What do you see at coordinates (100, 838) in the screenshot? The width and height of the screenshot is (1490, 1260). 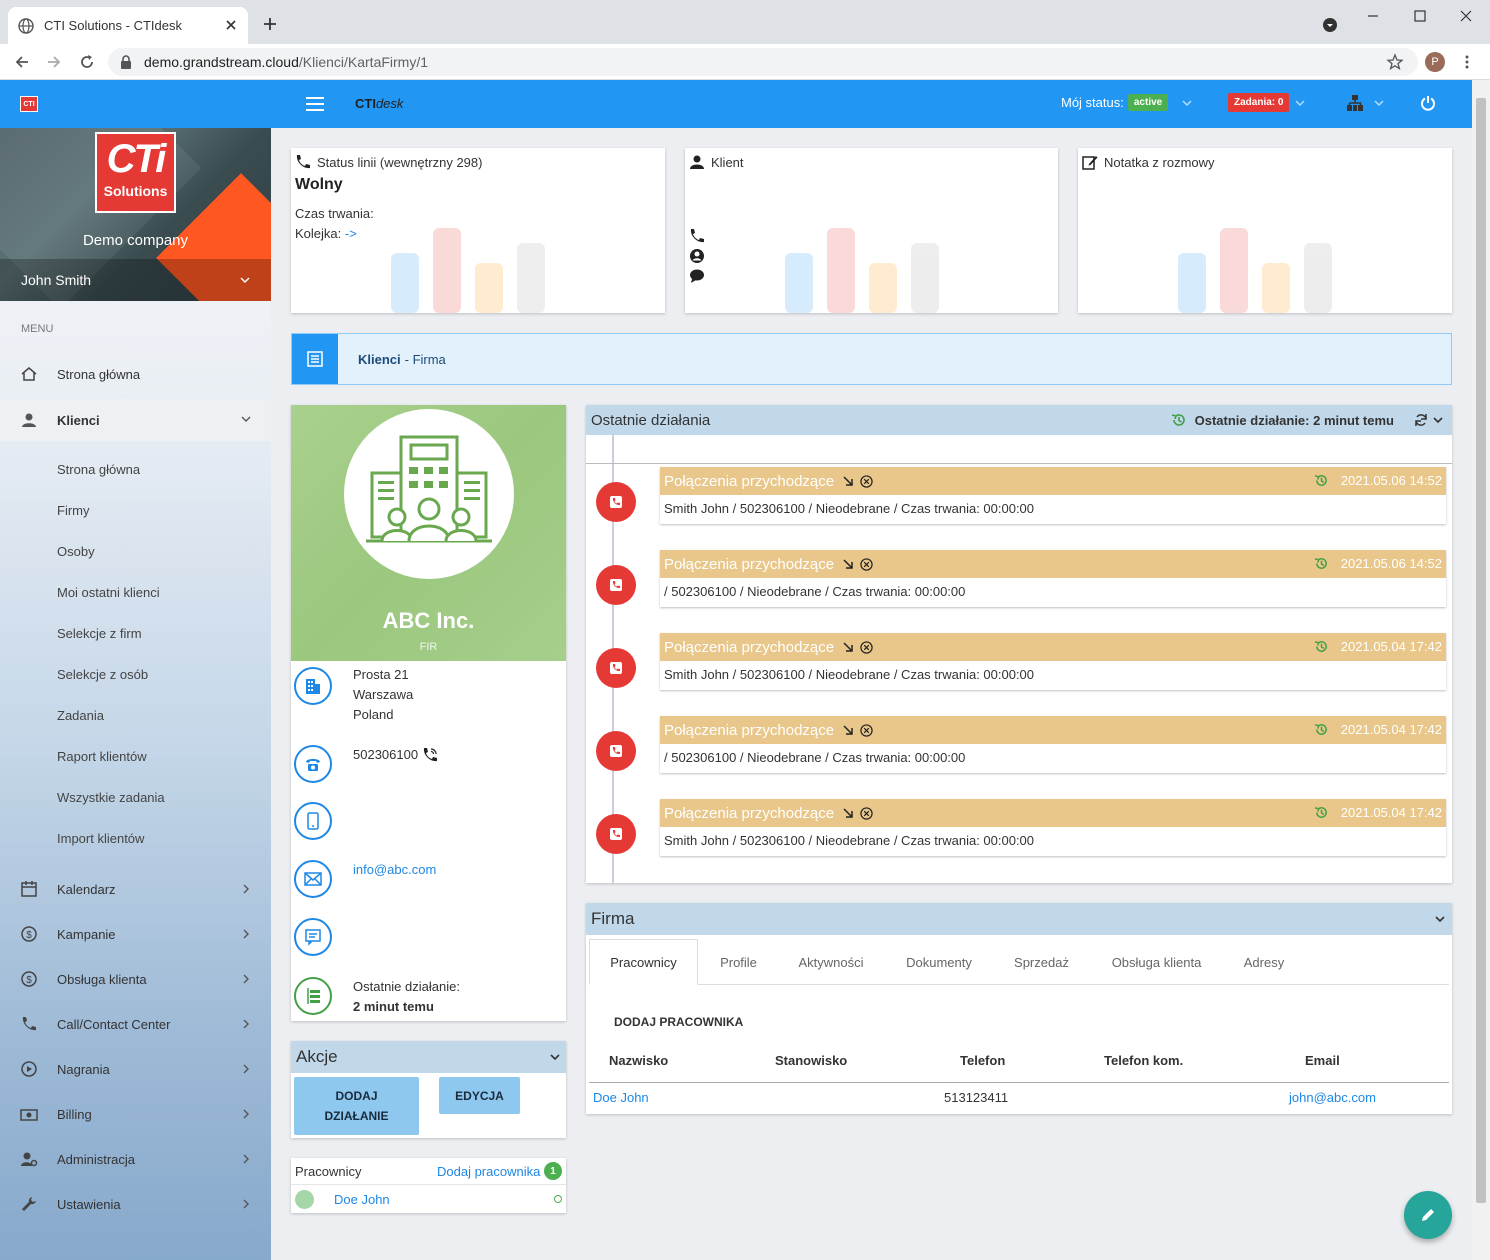 I see `submenu-import-clients: Import klientów` at bounding box center [100, 838].